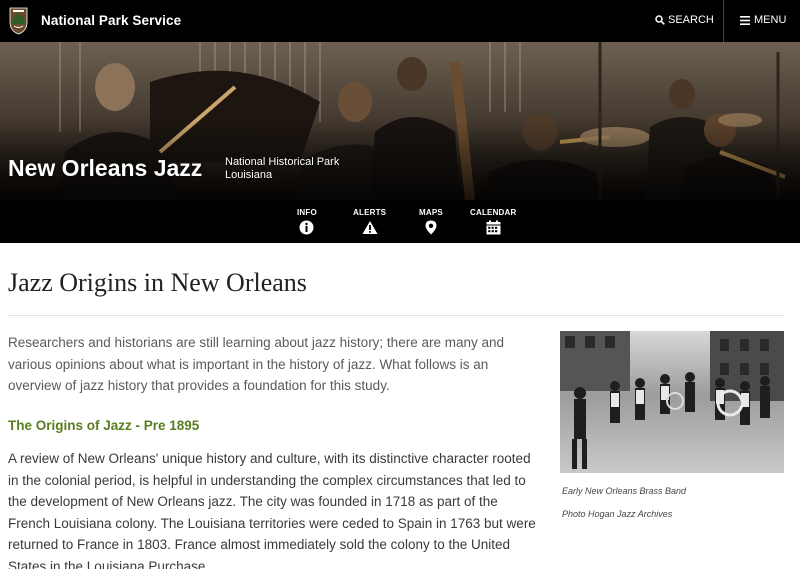 This screenshot has width=800, height=569. Describe the element at coordinates (400, 221) in the screenshot. I see `park-subnav: INFO ALERTS MAPS CALENDAR` at that location.